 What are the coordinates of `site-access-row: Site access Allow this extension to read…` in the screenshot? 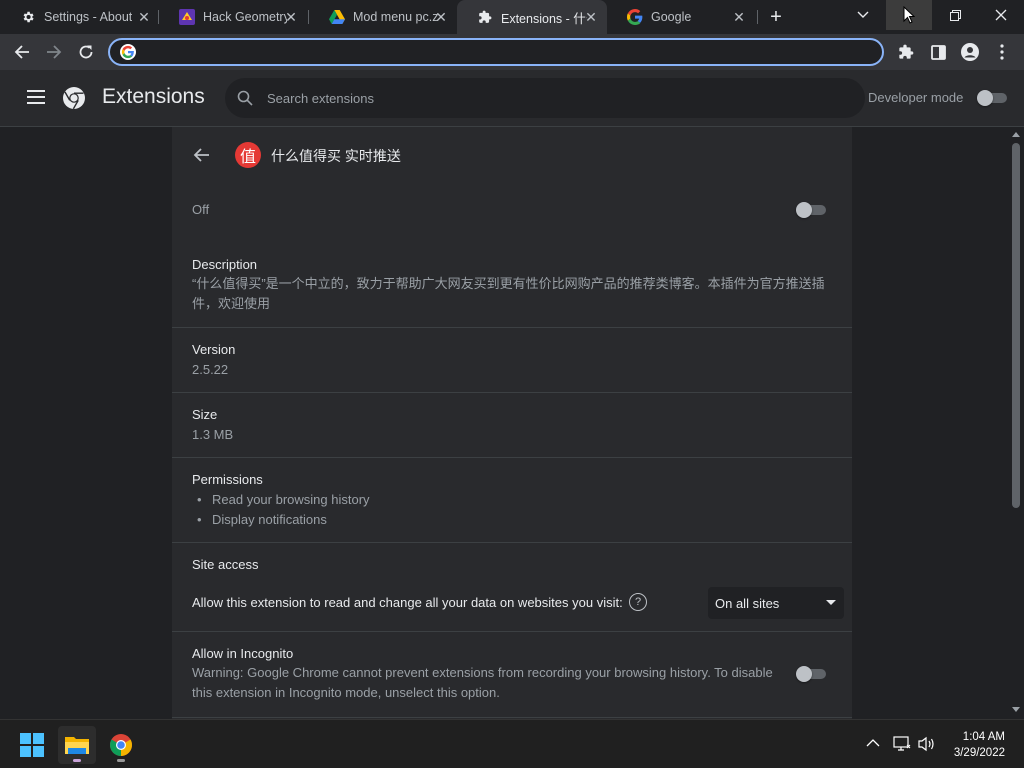 It's located at (512, 587).